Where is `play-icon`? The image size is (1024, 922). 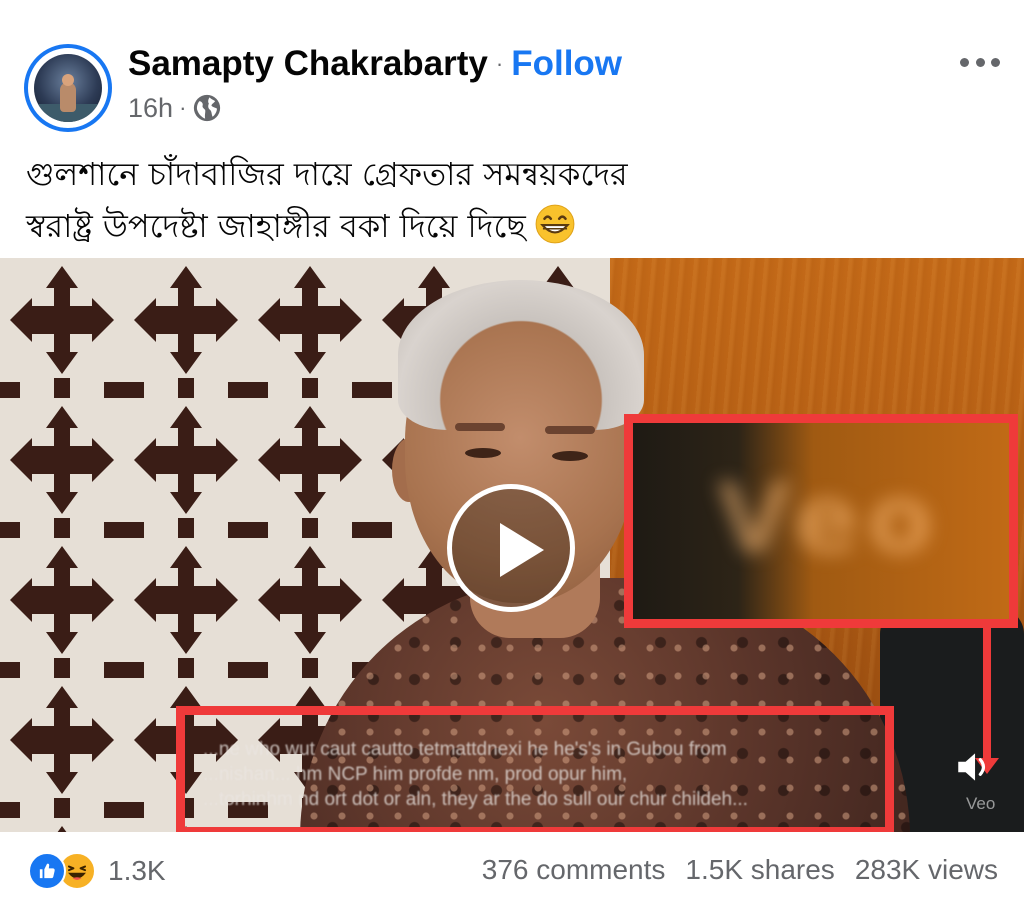
play-icon is located at coordinates (522, 550).